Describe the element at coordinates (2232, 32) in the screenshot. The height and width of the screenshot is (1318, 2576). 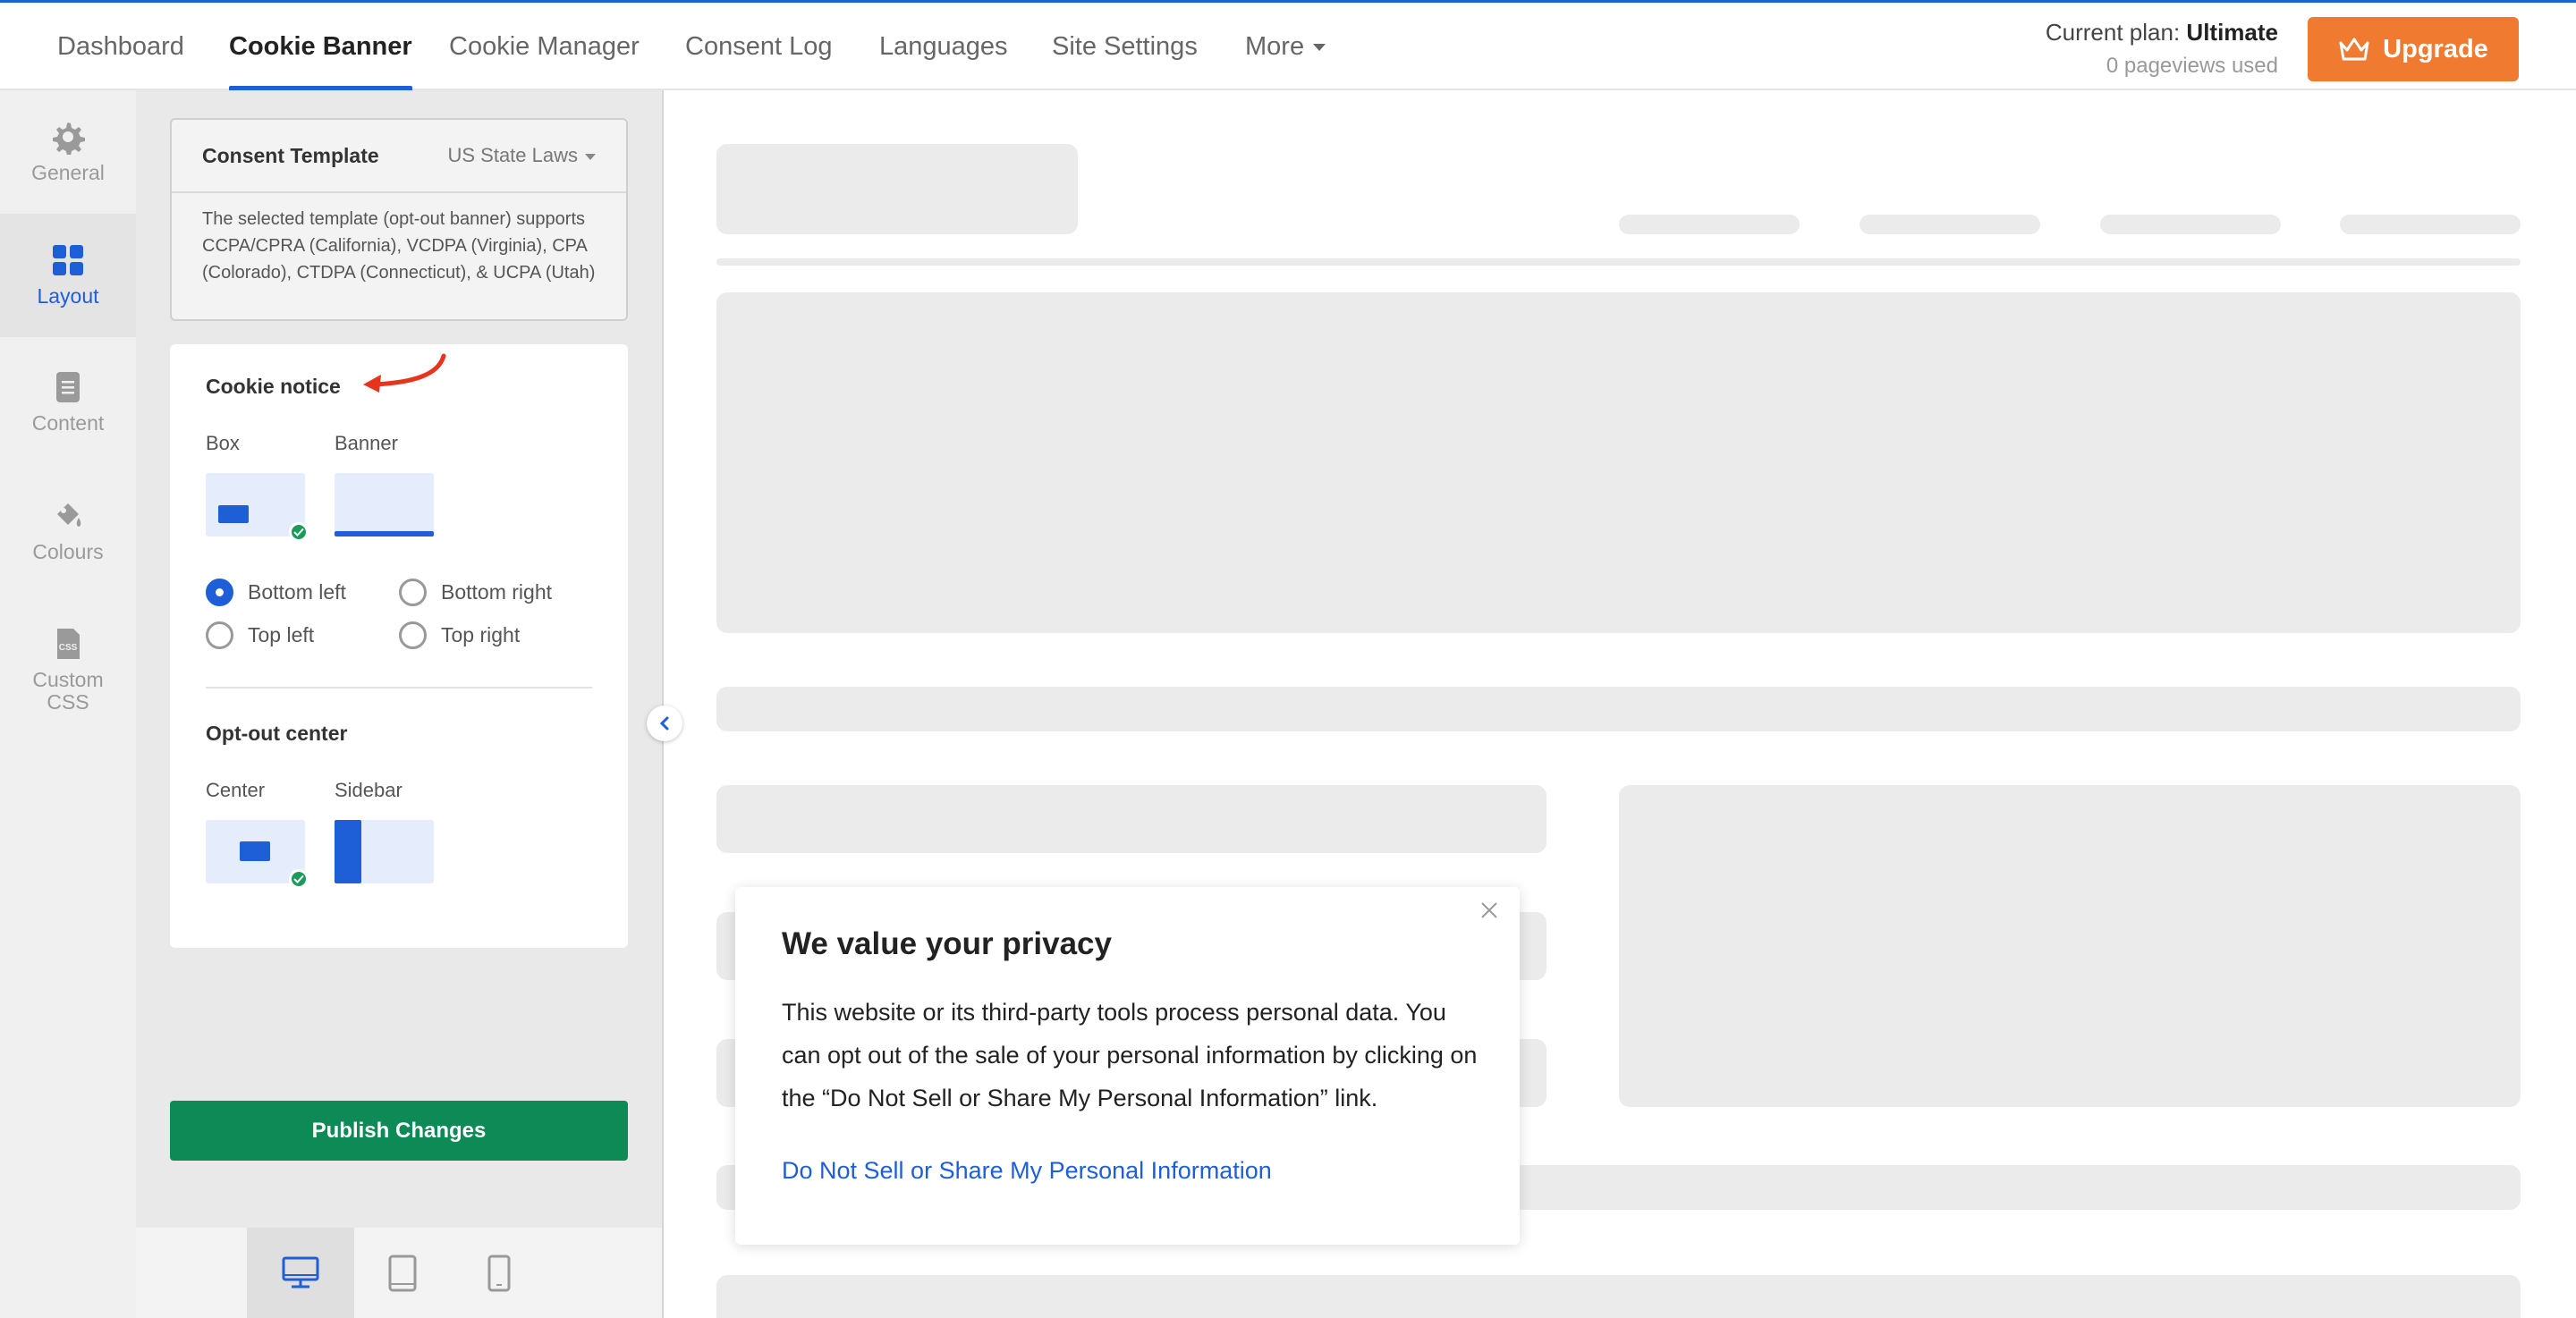
I see `plan-name: Ultimate` at that location.